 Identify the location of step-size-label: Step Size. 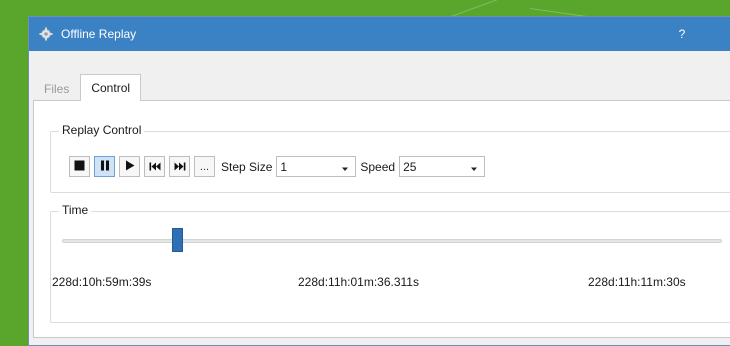
(247, 166).